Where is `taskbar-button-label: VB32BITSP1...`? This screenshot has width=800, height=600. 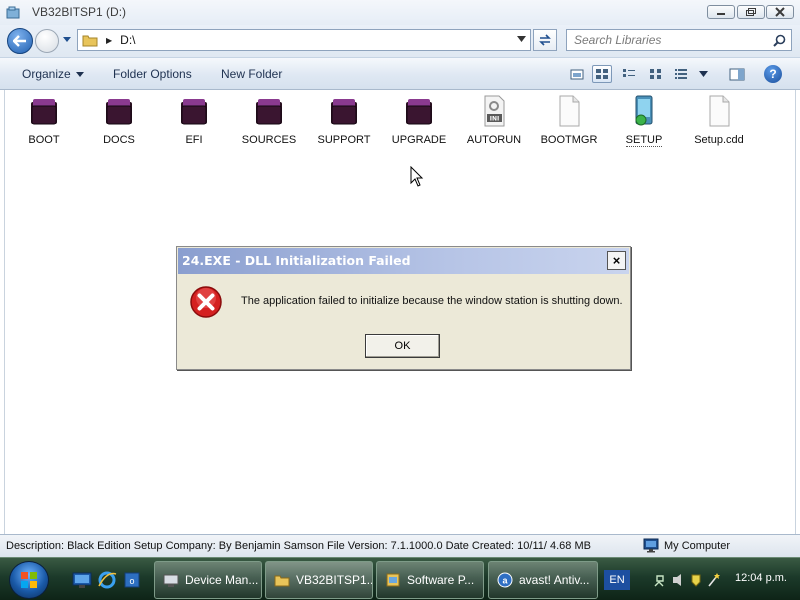
taskbar-button-label: VB32BITSP1... is located at coordinates (334, 580).